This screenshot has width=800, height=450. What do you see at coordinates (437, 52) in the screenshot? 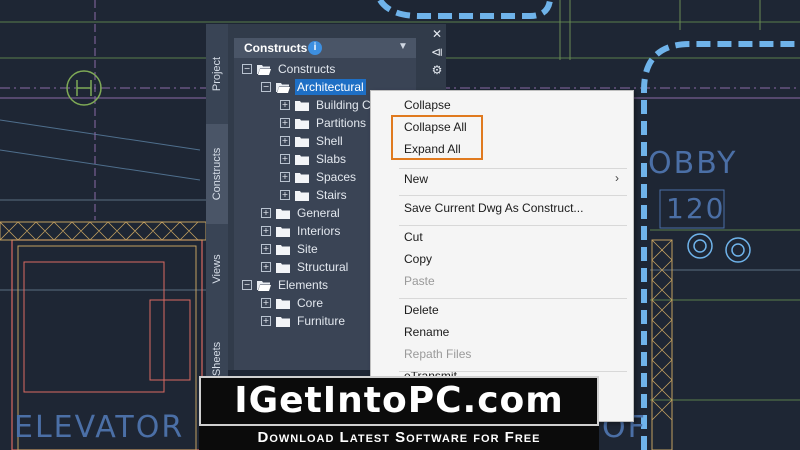
I see `auto-hide-icon: ⧏` at bounding box center [437, 52].